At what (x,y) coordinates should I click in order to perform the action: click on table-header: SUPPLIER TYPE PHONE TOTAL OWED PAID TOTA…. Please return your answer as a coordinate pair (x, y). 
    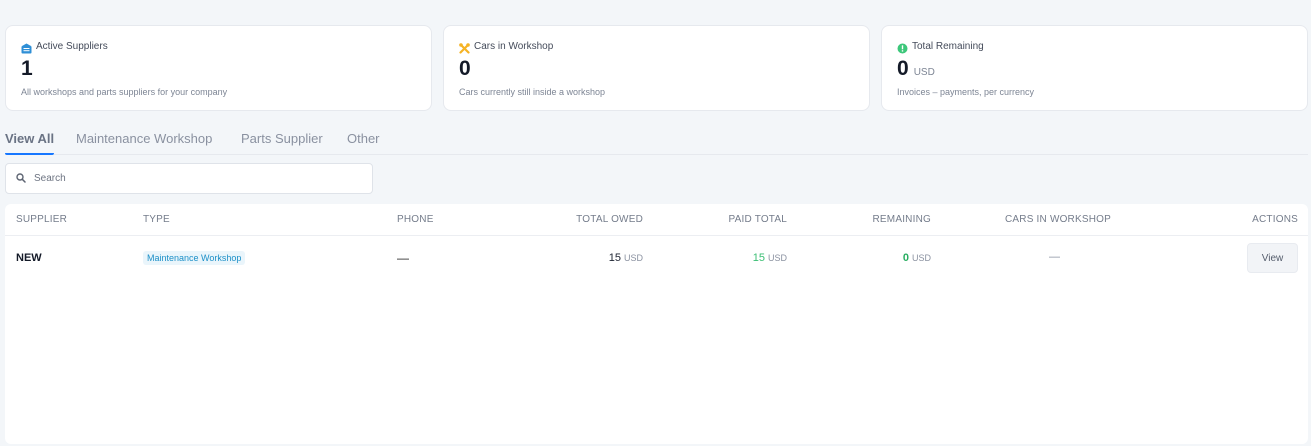
    Looking at the image, I should click on (656, 220).